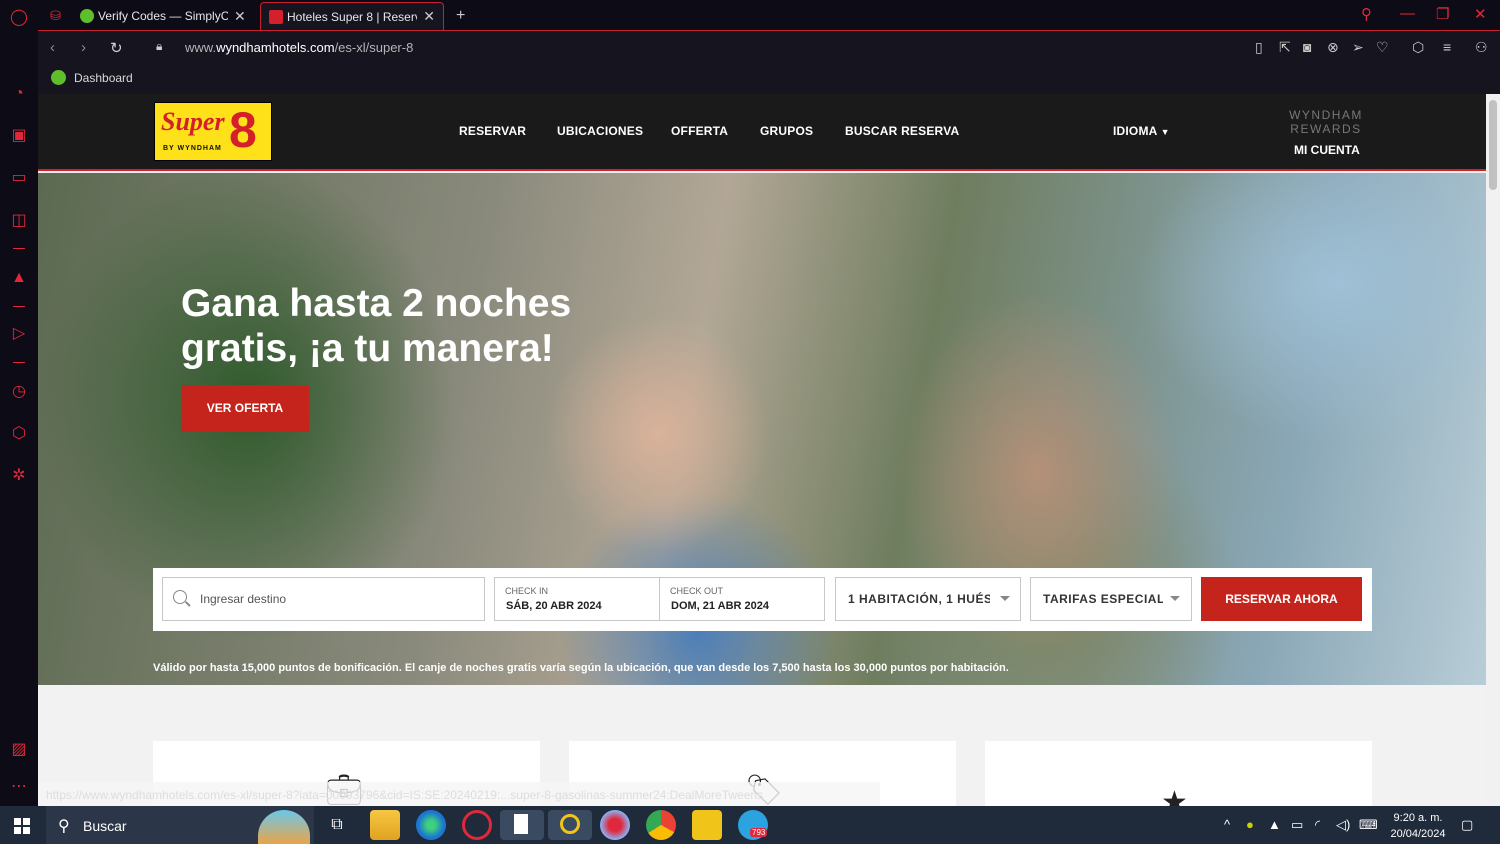  What do you see at coordinates (1358, 47) in the screenshot?
I see `send-icon: ➢` at bounding box center [1358, 47].